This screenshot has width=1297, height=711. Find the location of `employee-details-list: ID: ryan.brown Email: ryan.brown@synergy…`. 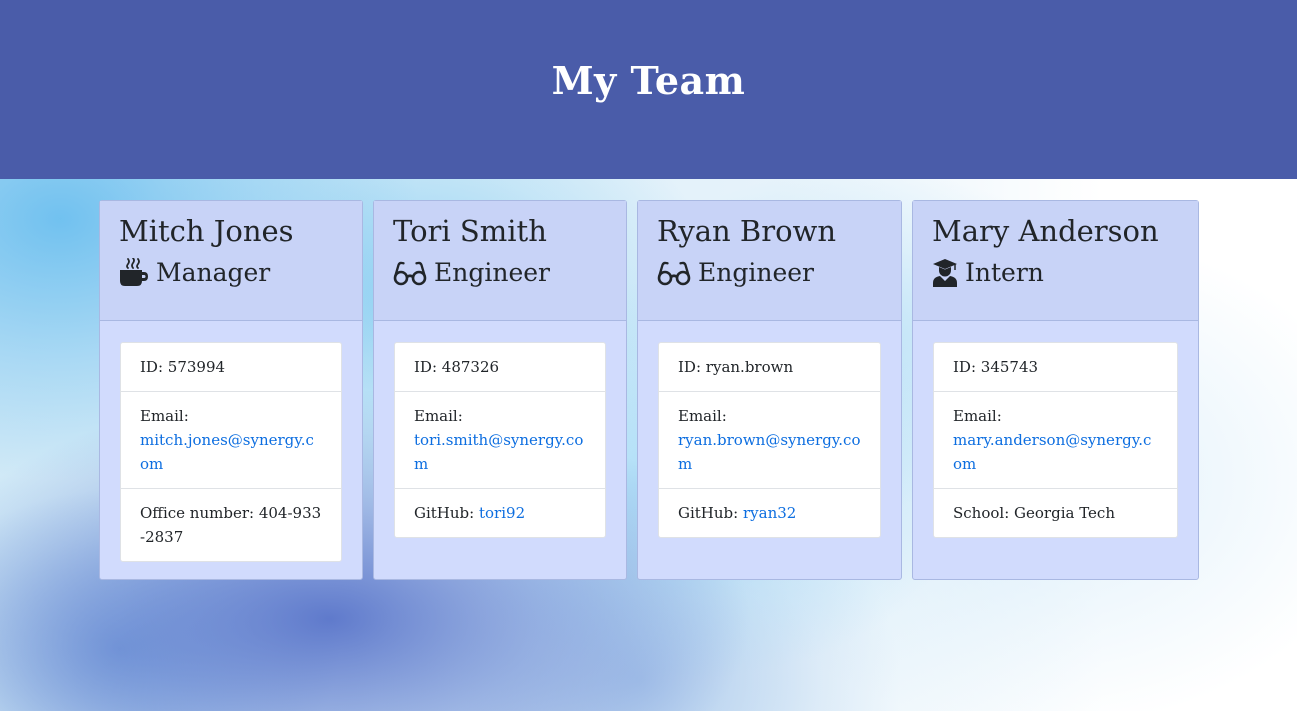

employee-details-list: ID: ryan.brown Email: ryan.brown@synergy… is located at coordinates (769, 440).